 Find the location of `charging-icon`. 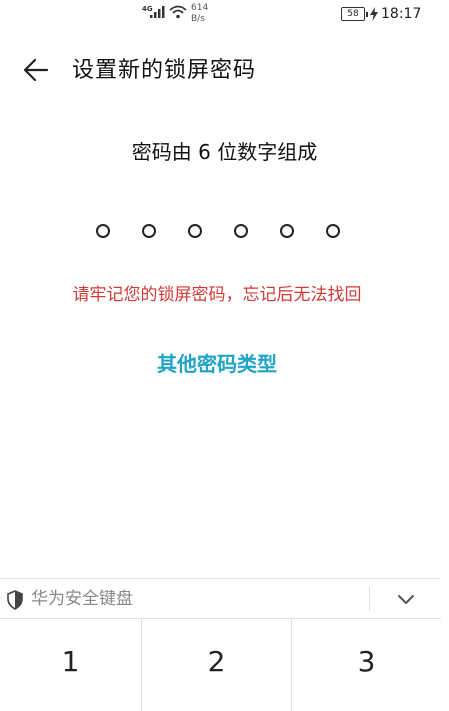

charging-icon is located at coordinates (374, 14).